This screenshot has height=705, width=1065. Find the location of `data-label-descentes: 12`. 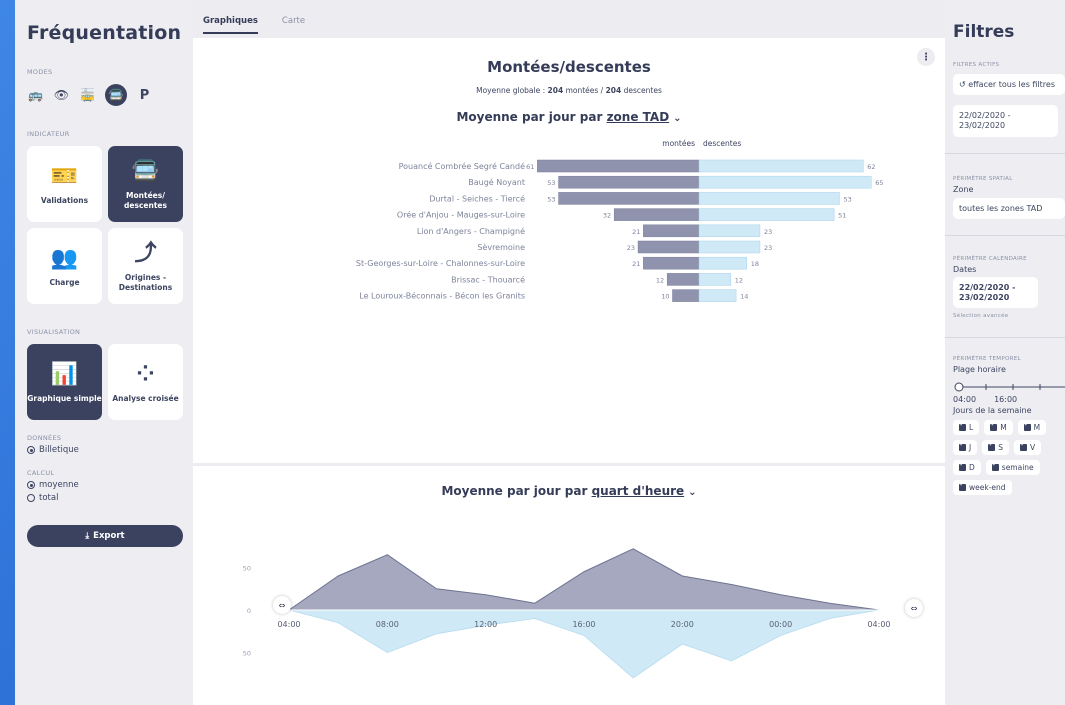

data-label-descentes: 12 is located at coordinates (739, 280).